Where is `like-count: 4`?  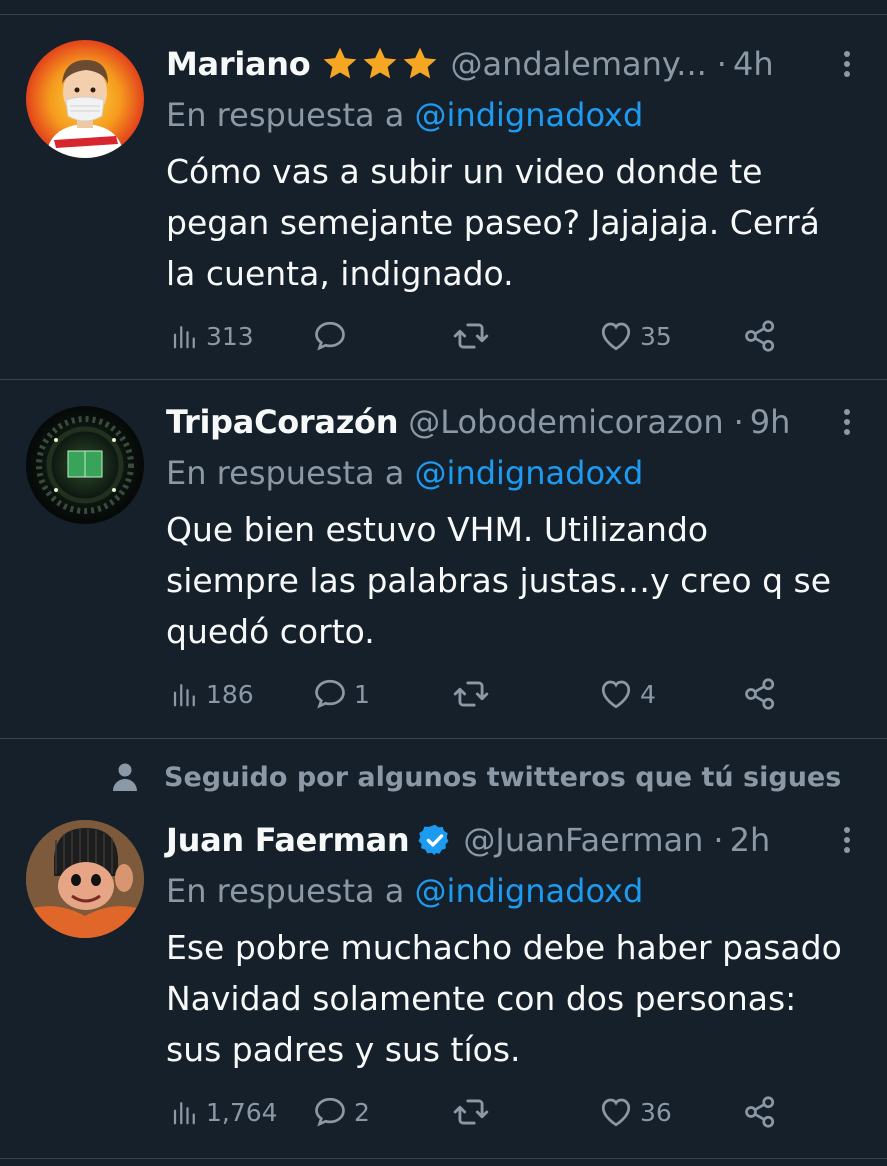 like-count: 4 is located at coordinates (648, 694).